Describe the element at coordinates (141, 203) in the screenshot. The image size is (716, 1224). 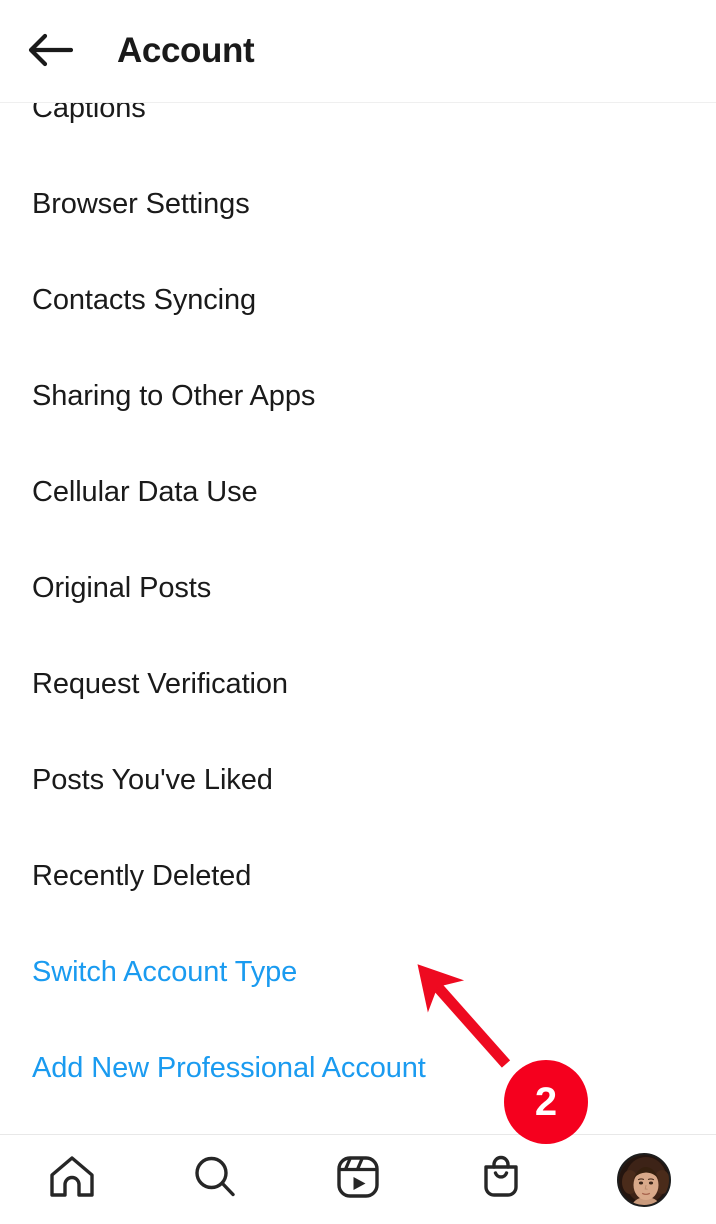
I see `list-item-label: Browser Settings` at that location.